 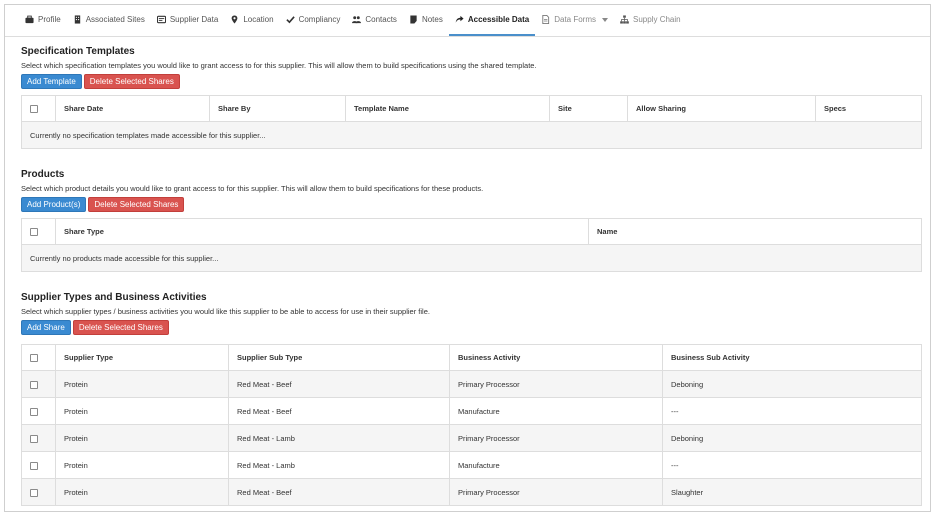 What do you see at coordinates (29, 19) in the screenshot?
I see `briefcase-icon` at bounding box center [29, 19].